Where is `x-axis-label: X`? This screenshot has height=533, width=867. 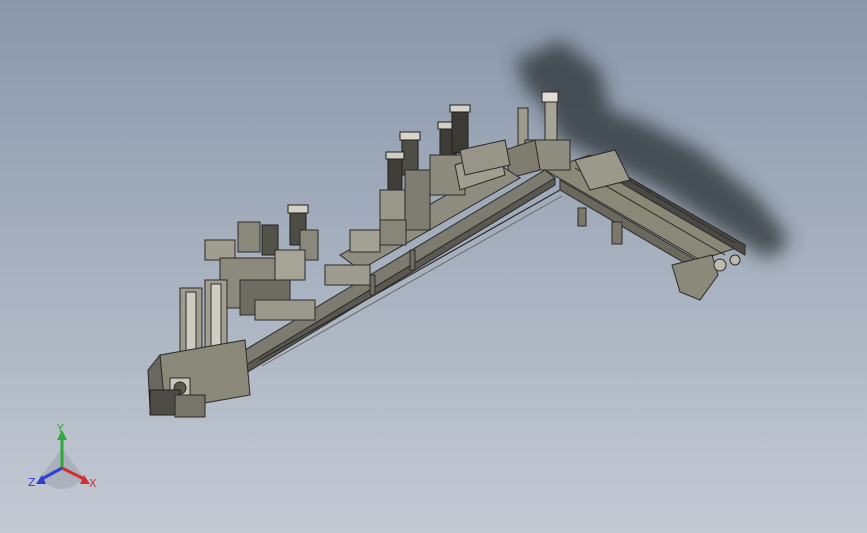
x-axis-label: X is located at coordinates (93, 483).